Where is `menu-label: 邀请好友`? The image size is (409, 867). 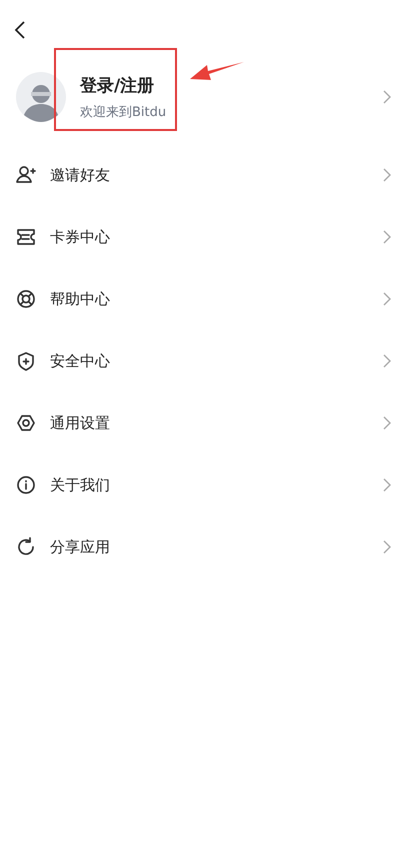 menu-label: 邀请好友 is located at coordinates (80, 175).